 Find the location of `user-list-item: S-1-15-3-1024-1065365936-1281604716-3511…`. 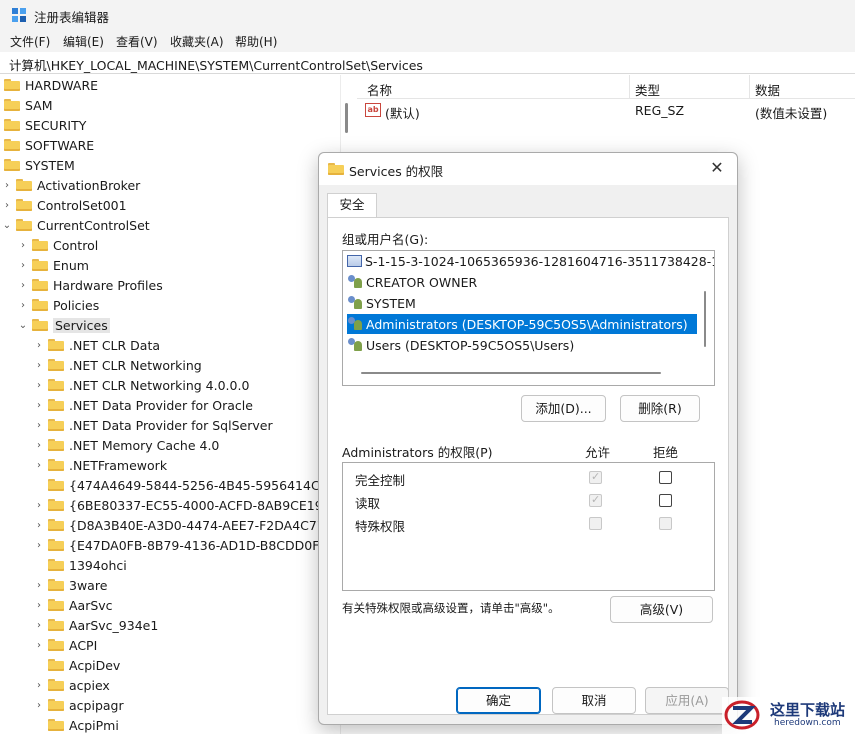

user-list-item: S-1-15-3-1024-1065365936-1281604716-3511… is located at coordinates (530, 261).